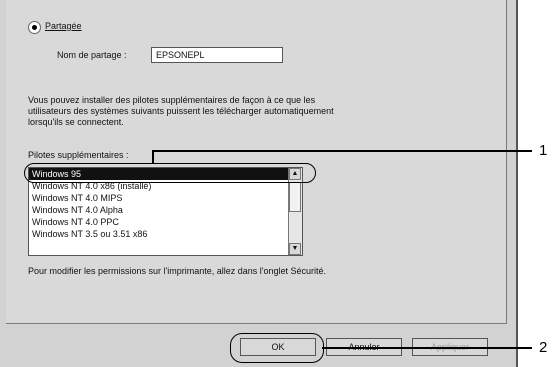 This screenshot has width=555, height=367. What do you see at coordinates (427, 348) in the screenshot?
I see `callout-2-leader` at bounding box center [427, 348].